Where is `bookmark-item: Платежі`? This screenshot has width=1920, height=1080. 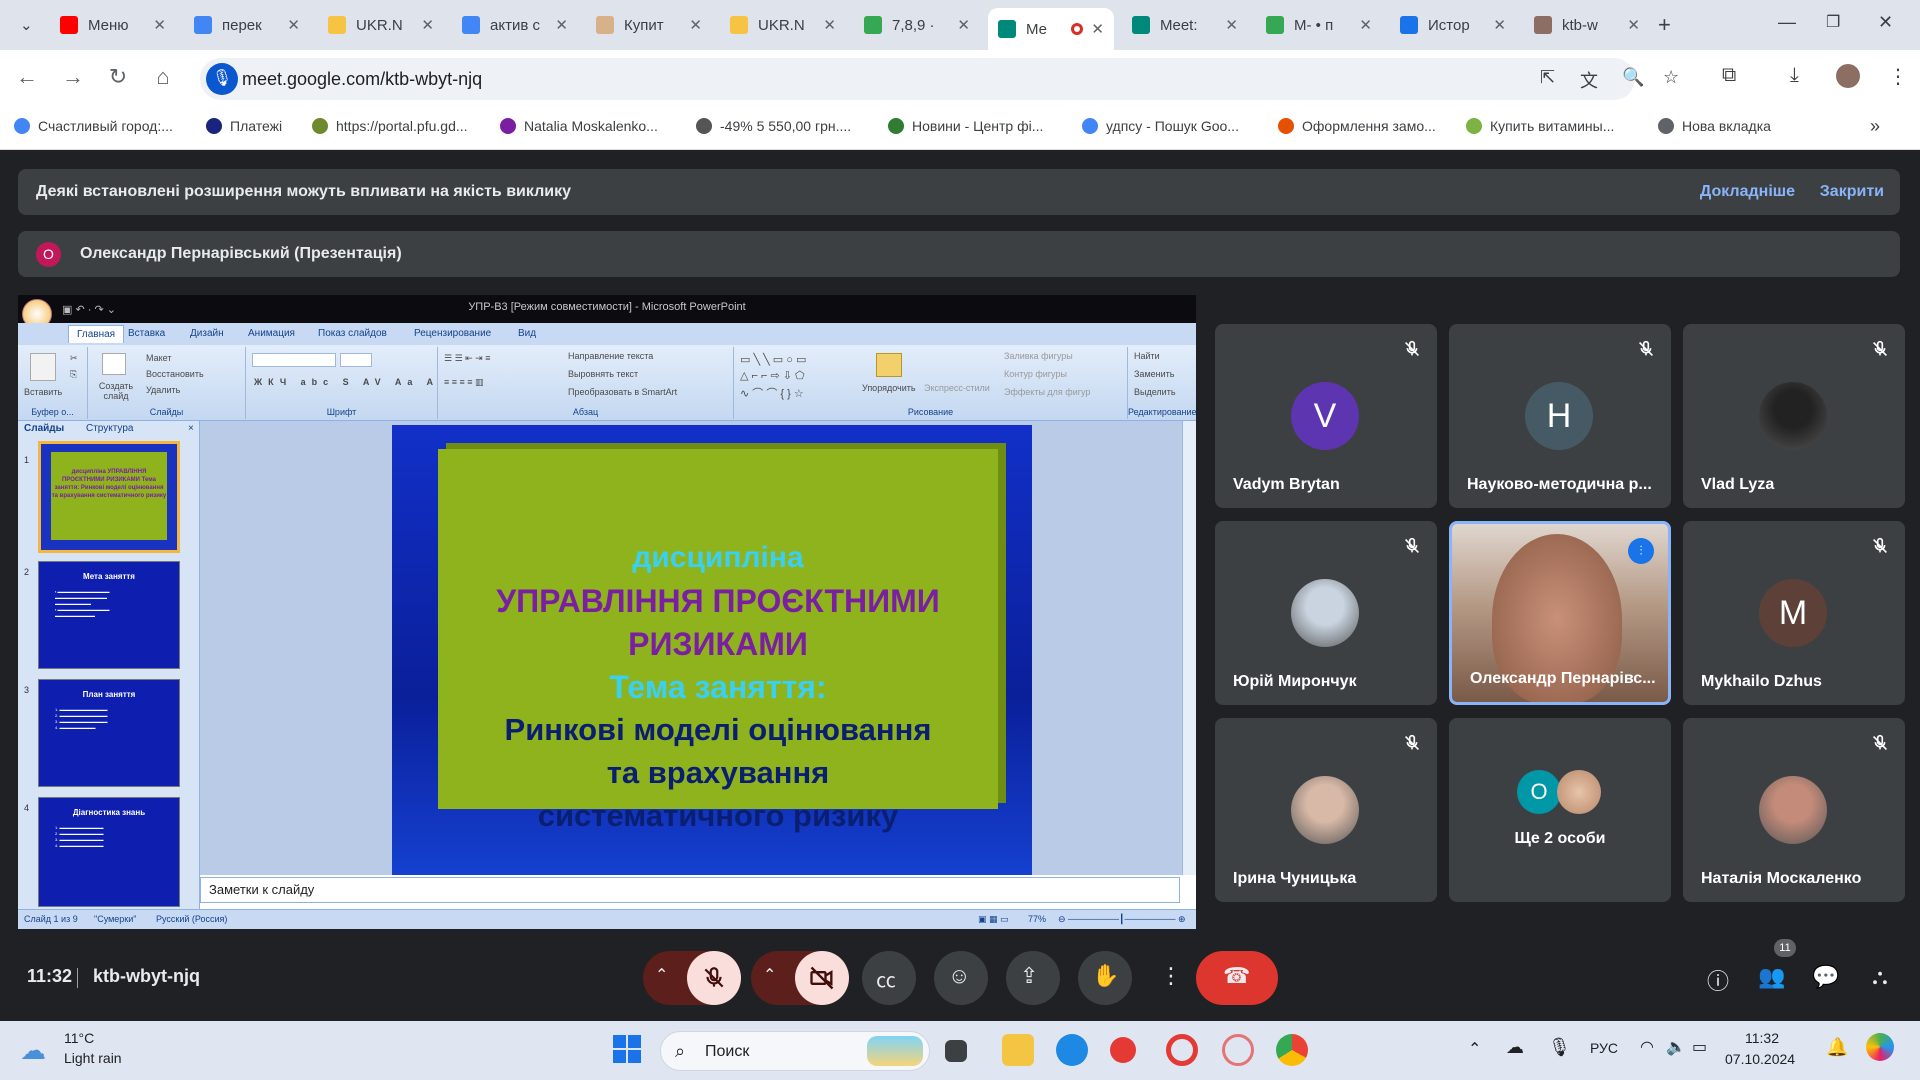
bookmark-item: Платежі is located at coordinates (244, 126).